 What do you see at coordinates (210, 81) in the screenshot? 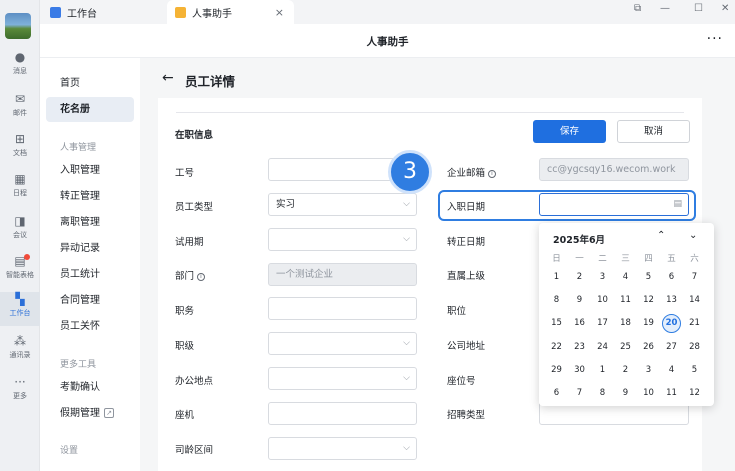
I see `page-title: 员工详情` at bounding box center [210, 81].